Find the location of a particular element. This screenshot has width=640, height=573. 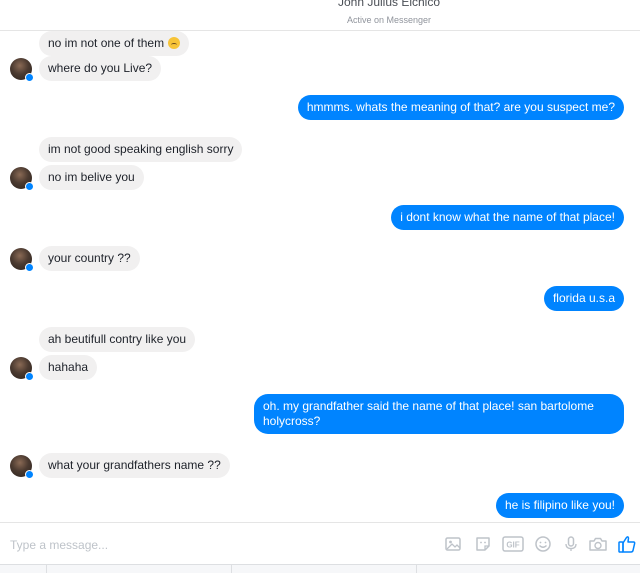

message-input is located at coordinates (220, 545).